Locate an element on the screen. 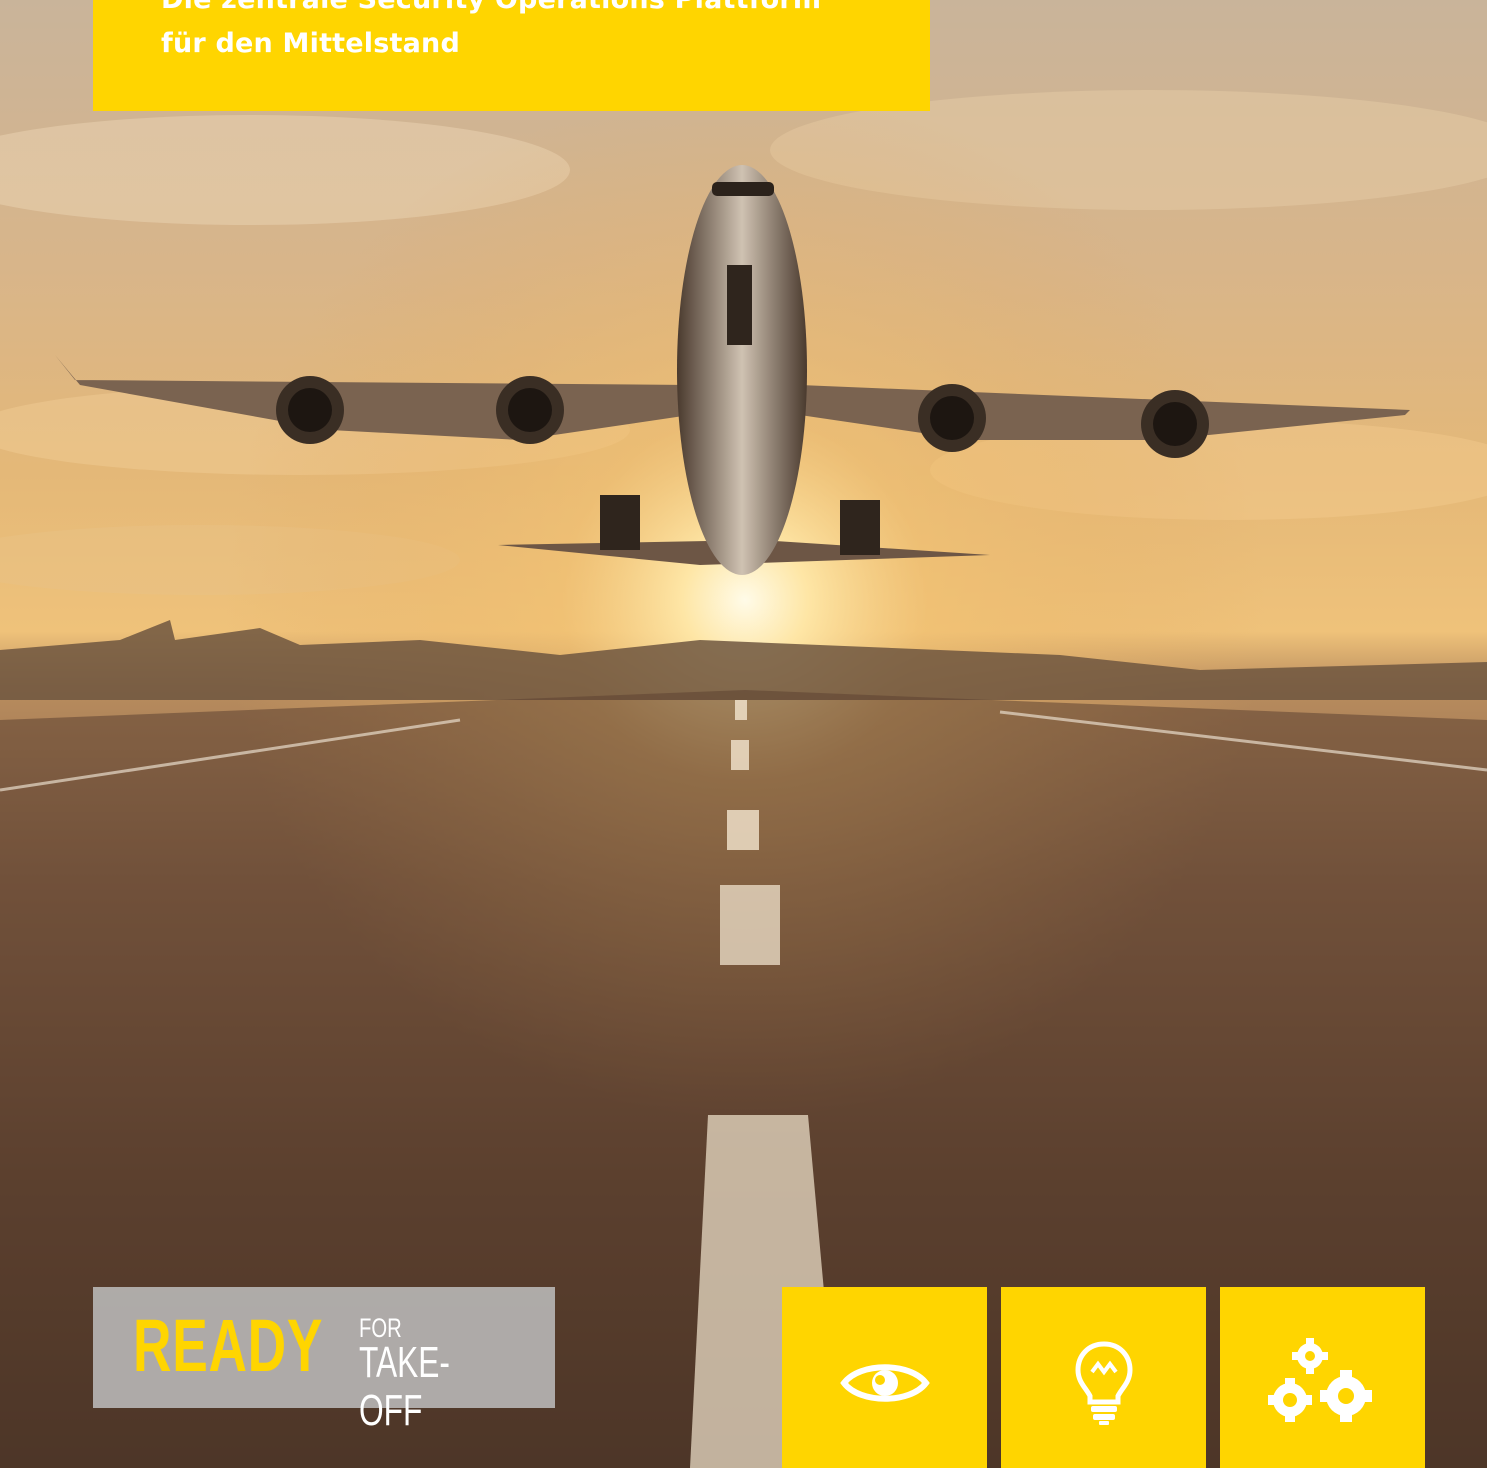 This screenshot has height=1468, width=1487. eye-icon is located at coordinates (884, 1382).